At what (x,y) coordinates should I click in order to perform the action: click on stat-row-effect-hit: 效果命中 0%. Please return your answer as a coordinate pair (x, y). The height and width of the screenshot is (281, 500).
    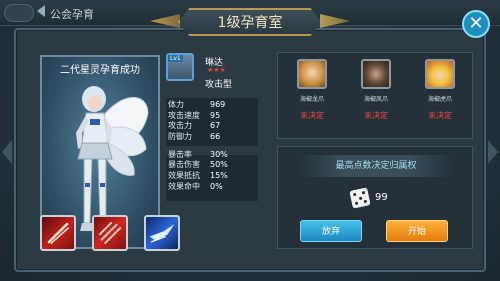
    Looking at the image, I should click on (213, 186).